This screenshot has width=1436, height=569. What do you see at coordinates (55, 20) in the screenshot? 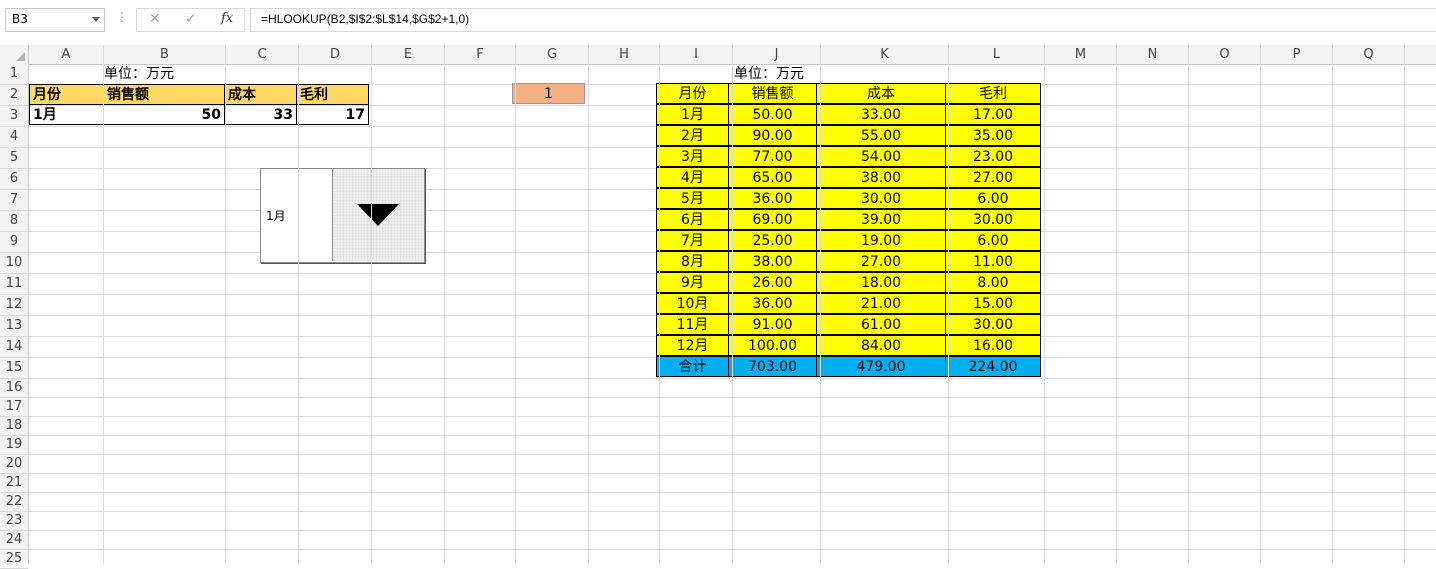
I see `name-box: B3` at bounding box center [55, 20].